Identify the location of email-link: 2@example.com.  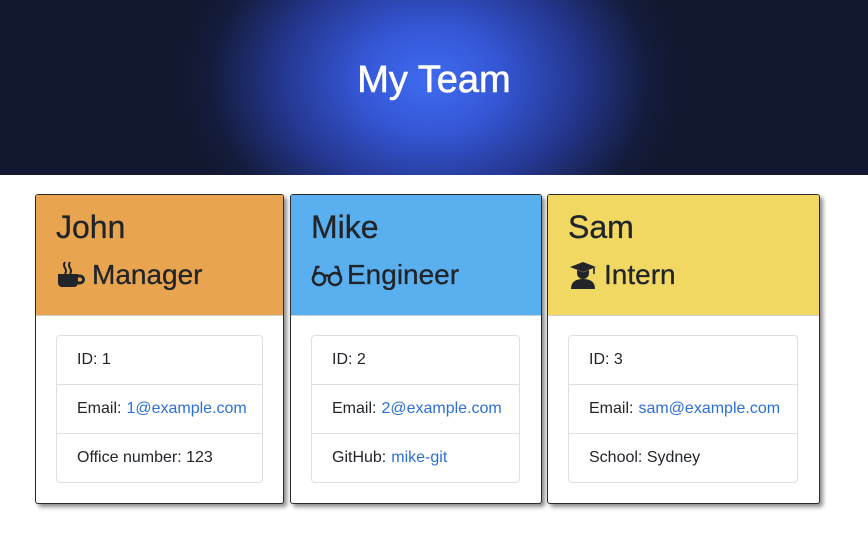
(441, 409).